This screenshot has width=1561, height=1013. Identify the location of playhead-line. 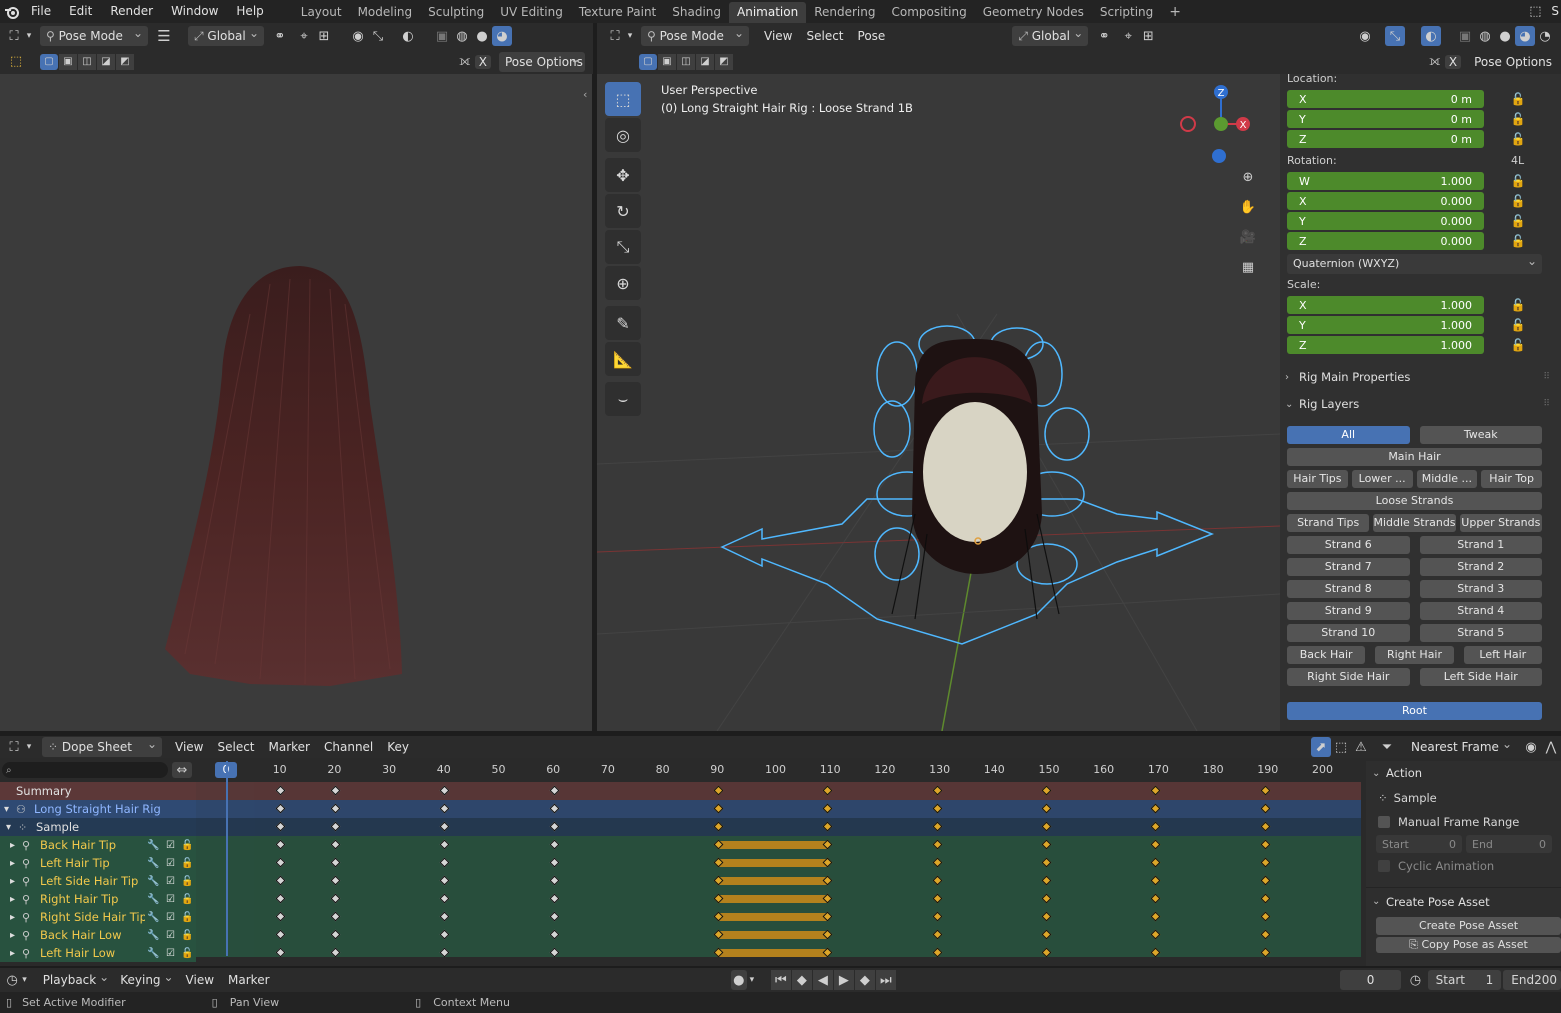
(227, 858).